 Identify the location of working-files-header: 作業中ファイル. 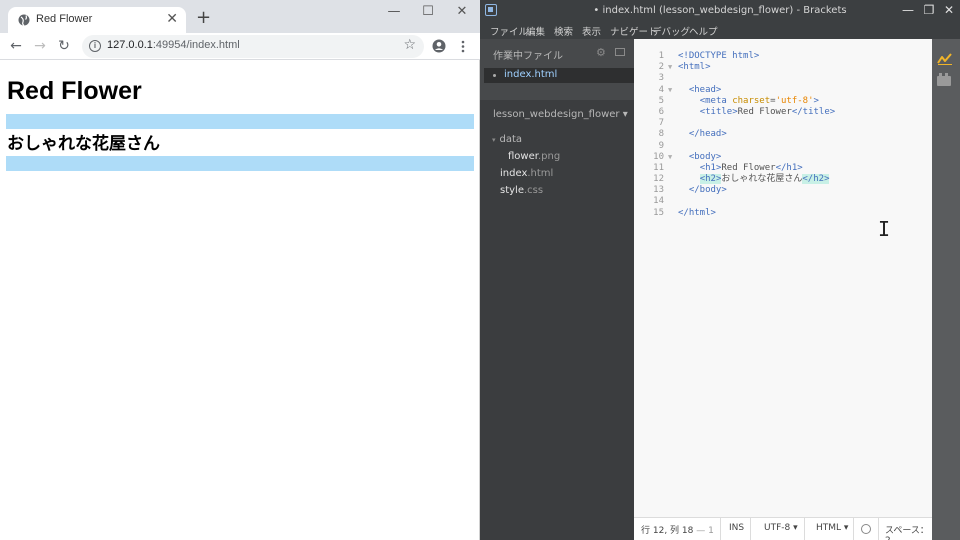
(528, 56).